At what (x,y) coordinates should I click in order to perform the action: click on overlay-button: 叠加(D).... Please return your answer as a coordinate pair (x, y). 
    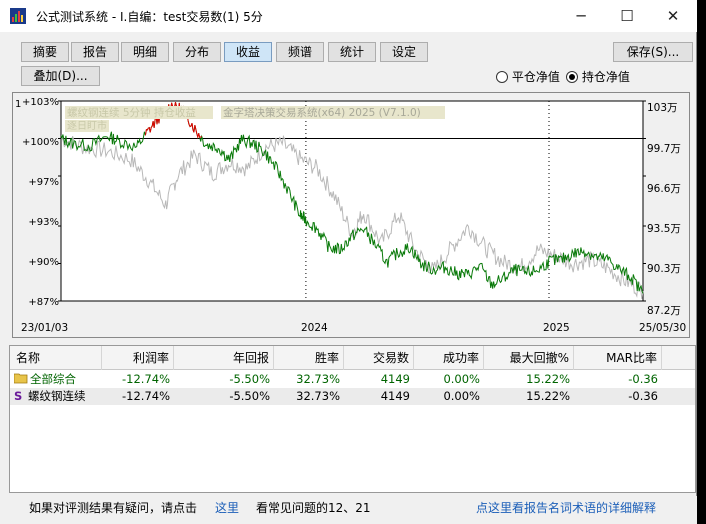
    Looking at the image, I should click on (60, 76).